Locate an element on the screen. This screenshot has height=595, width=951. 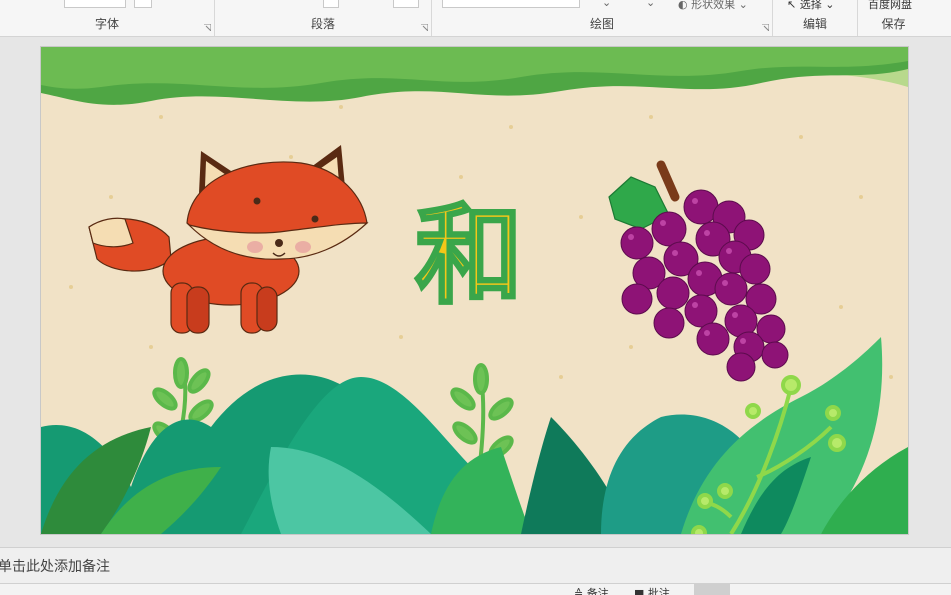
font-group: 字体 is located at coordinates (107, 18).